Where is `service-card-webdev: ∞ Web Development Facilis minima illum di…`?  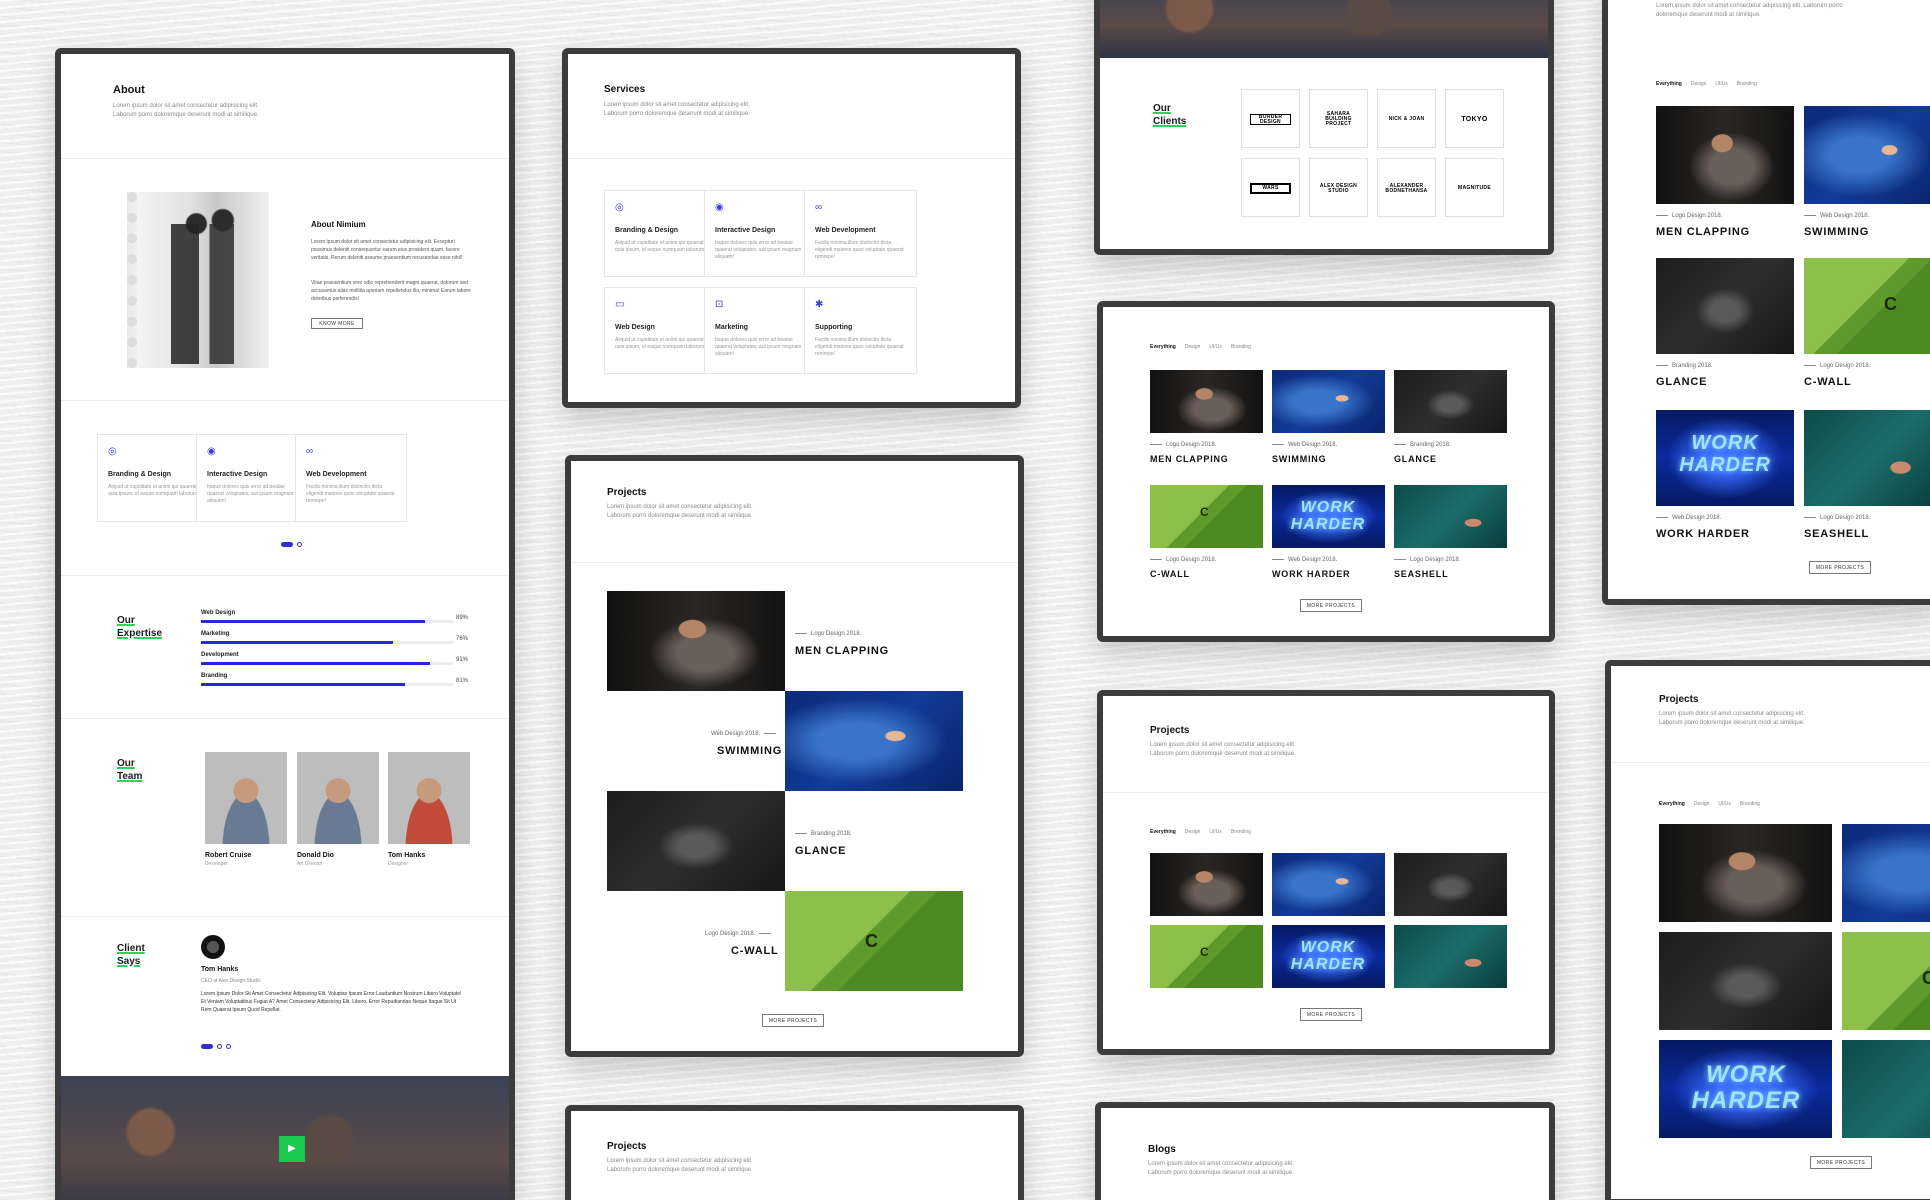 service-card-webdev: ∞ Web Development Facilis minima illum di… is located at coordinates (860, 233).